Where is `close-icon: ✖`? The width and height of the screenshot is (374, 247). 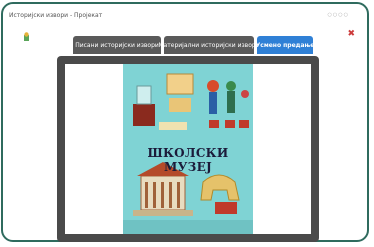 close-icon: ✖ is located at coordinates (351, 34).